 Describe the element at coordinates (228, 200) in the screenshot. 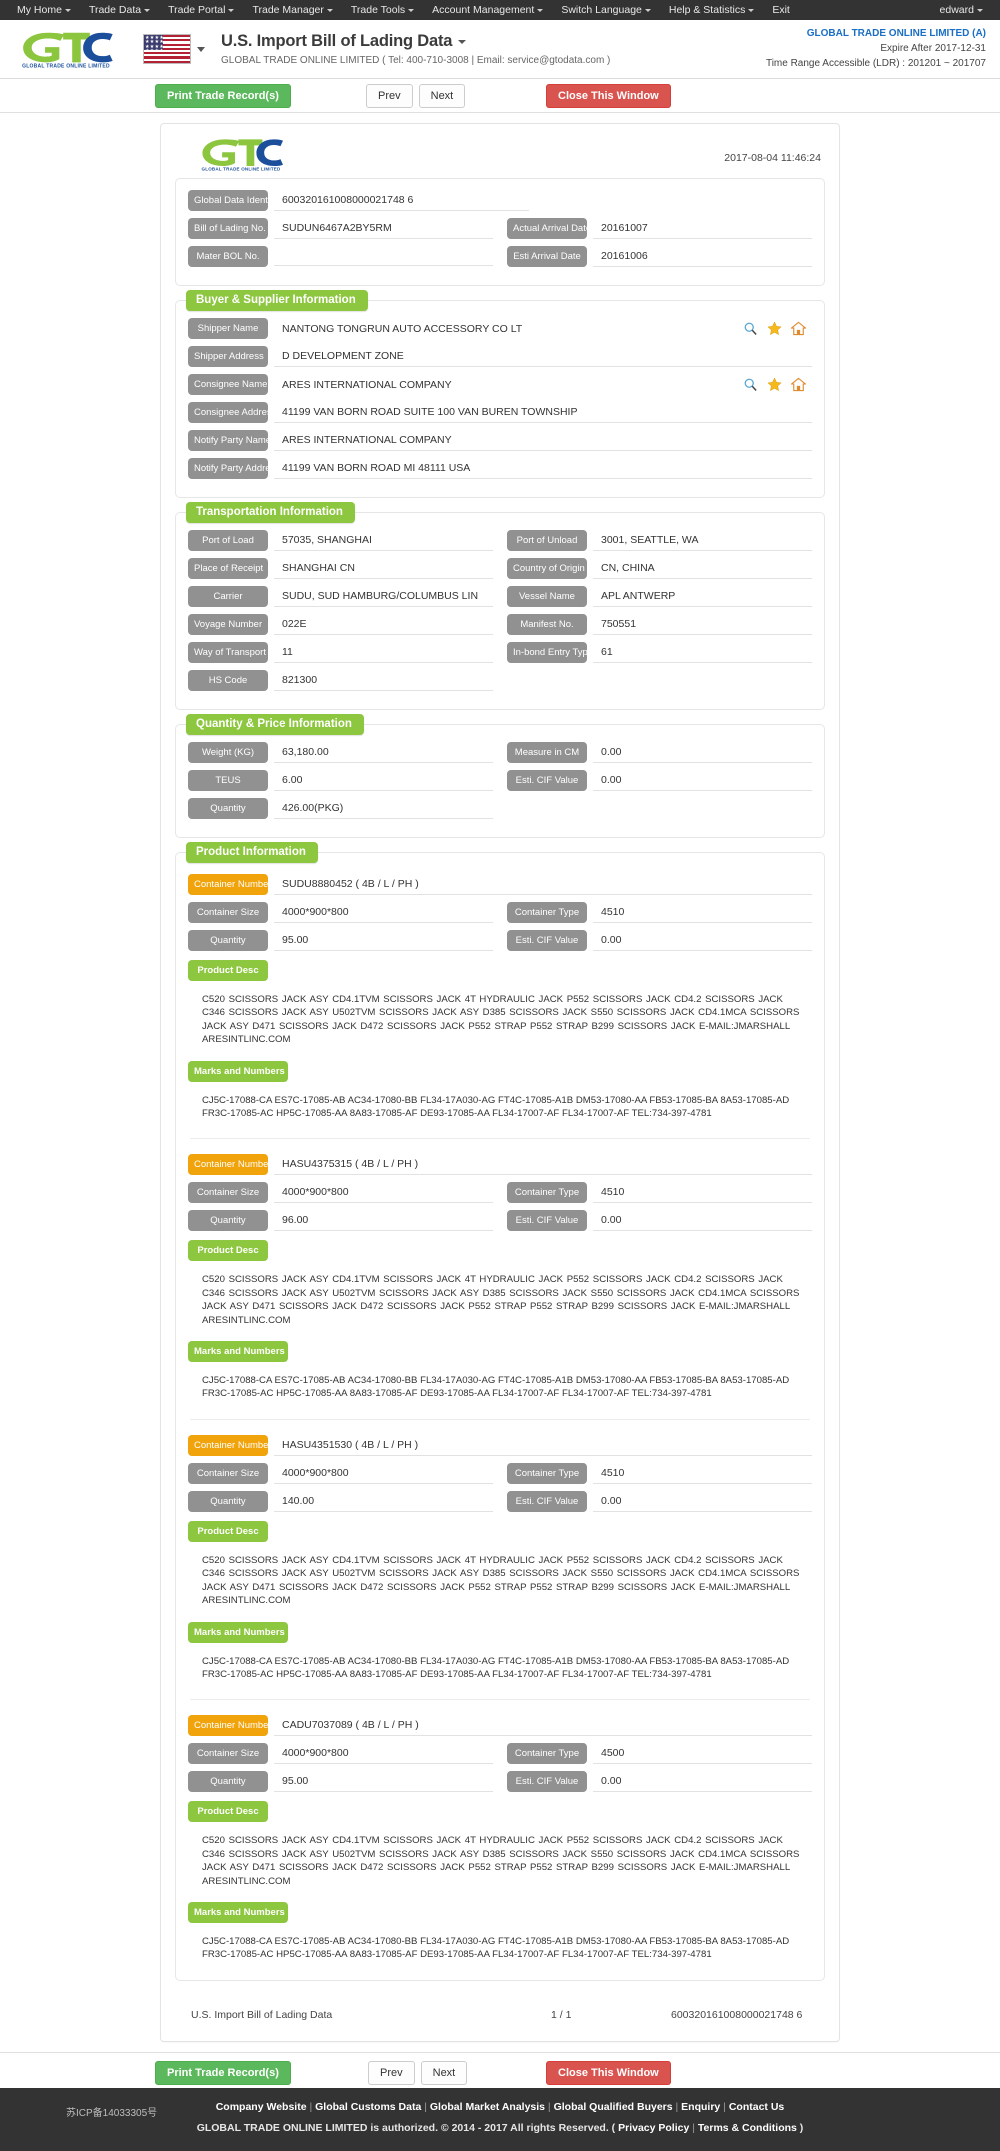

I see `field-label: Global Data Identity` at that location.